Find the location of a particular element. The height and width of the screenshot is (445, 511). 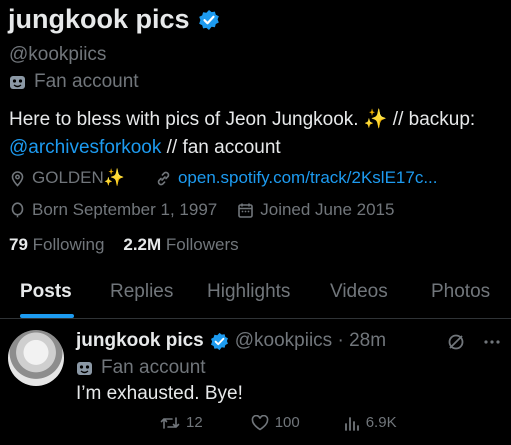

tweet-author-name: jungkook pics is located at coordinates (140, 341).